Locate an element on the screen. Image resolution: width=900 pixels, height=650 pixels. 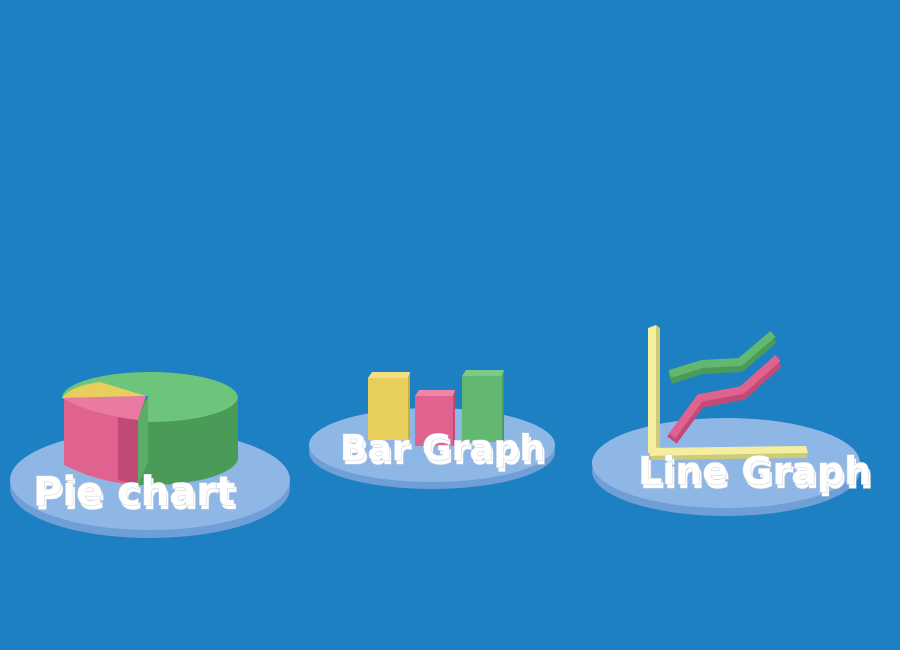
line-graph-group: Line Graph Line Graph is located at coordinates (733, 420).